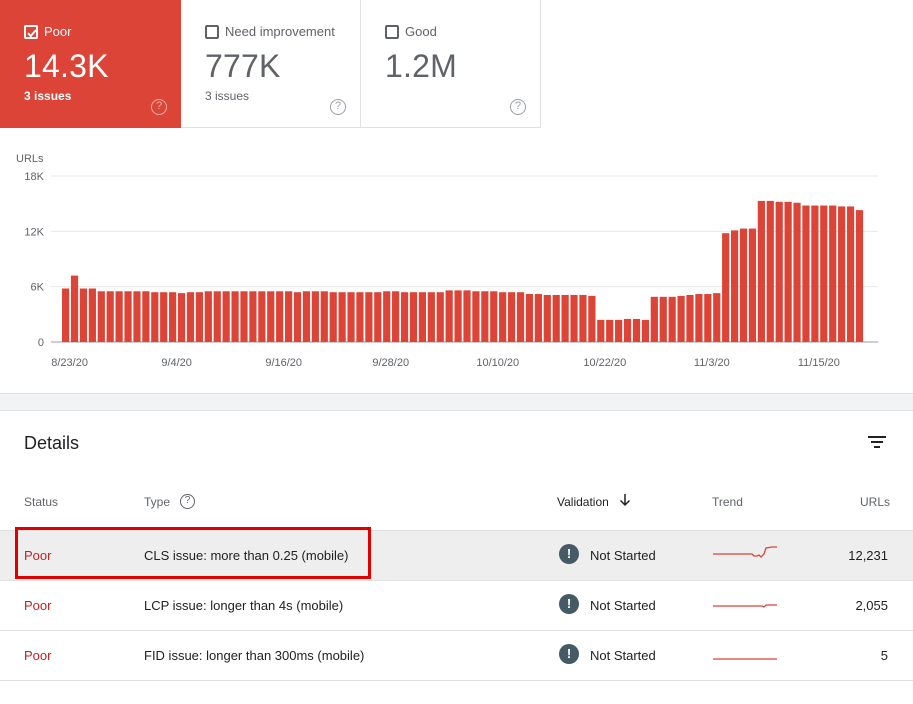 This screenshot has height=704, width=913. Describe the element at coordinates (877, 442) in the screenshot. I see `filter-icon` at that location.